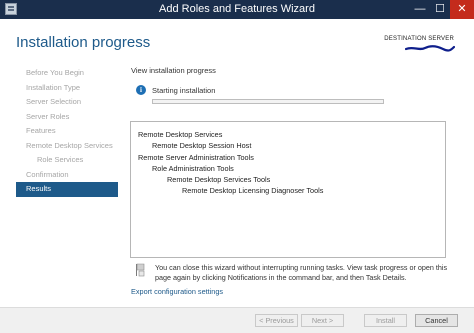 This screenshot has height=333, width=474. I want to click on sidebar-item-role-services: Role Services, so click(60, 159).